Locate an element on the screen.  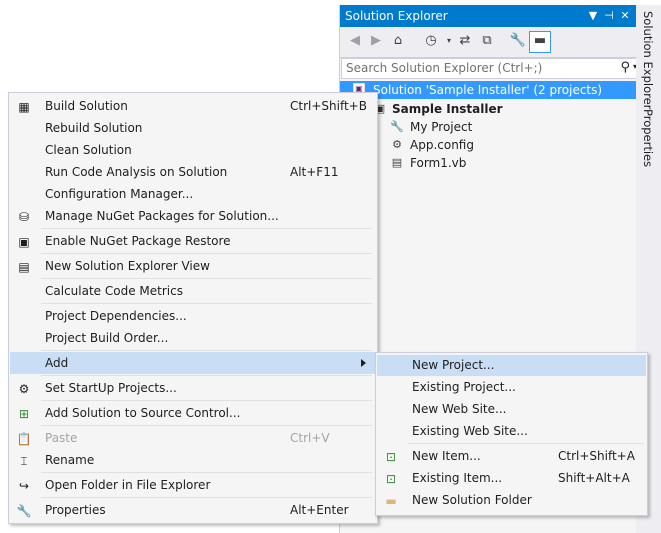
form-file-icon: ▤ is located at coordinates (397, 162).